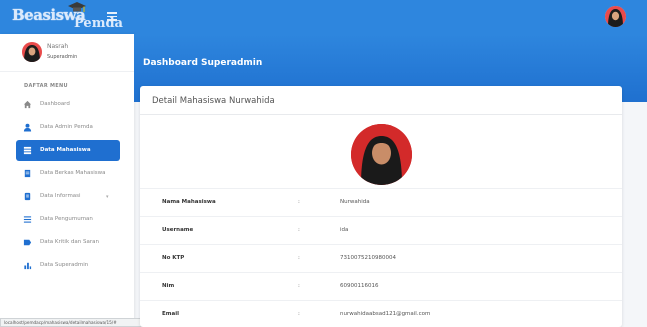  Describe the element at coordinates (58, 46) in the screenshot. I see `sidebar-user-name: Nasrah` at that location.